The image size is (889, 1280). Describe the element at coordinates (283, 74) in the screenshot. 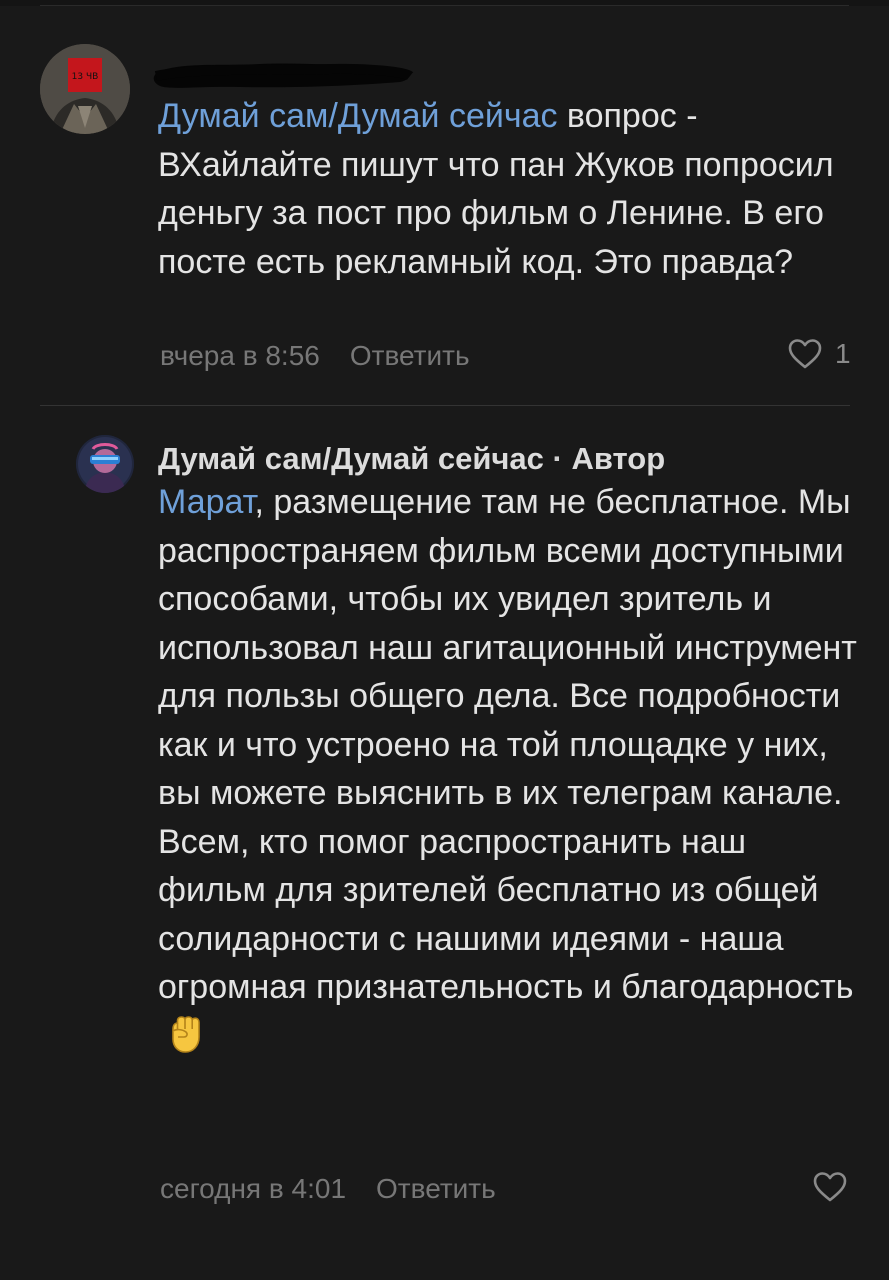

I see `redacted-username` at that location.